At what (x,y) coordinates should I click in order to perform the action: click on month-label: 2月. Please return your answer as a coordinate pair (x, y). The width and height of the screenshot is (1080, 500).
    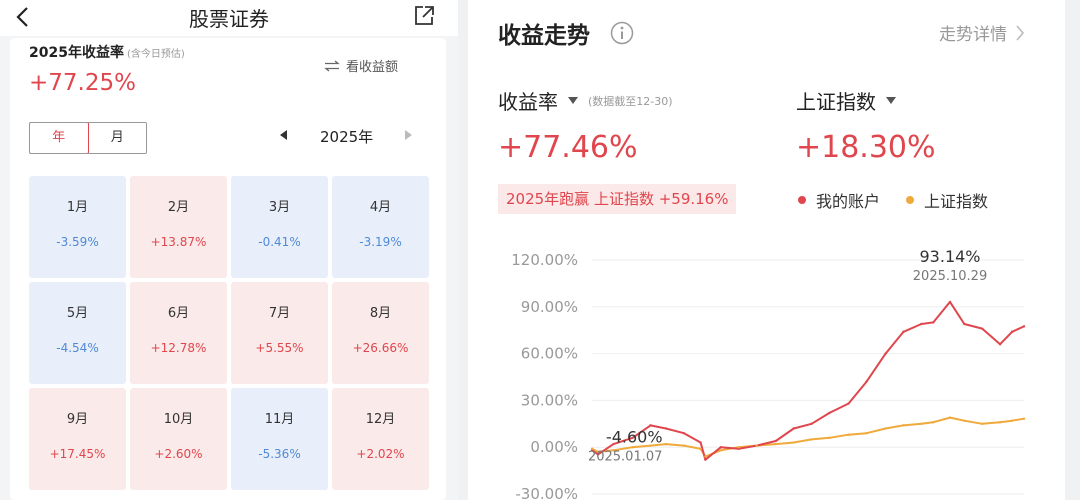
    Looking at the image, I should click on (178, 207).